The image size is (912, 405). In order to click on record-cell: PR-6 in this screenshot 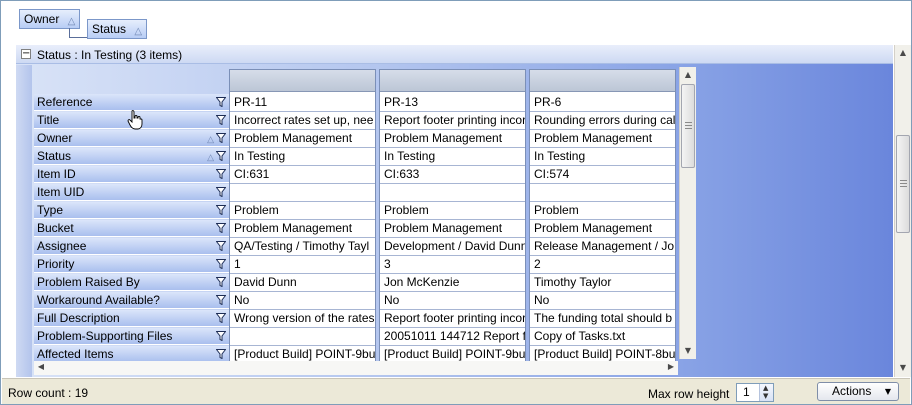, I will do `click(602, 103)`.